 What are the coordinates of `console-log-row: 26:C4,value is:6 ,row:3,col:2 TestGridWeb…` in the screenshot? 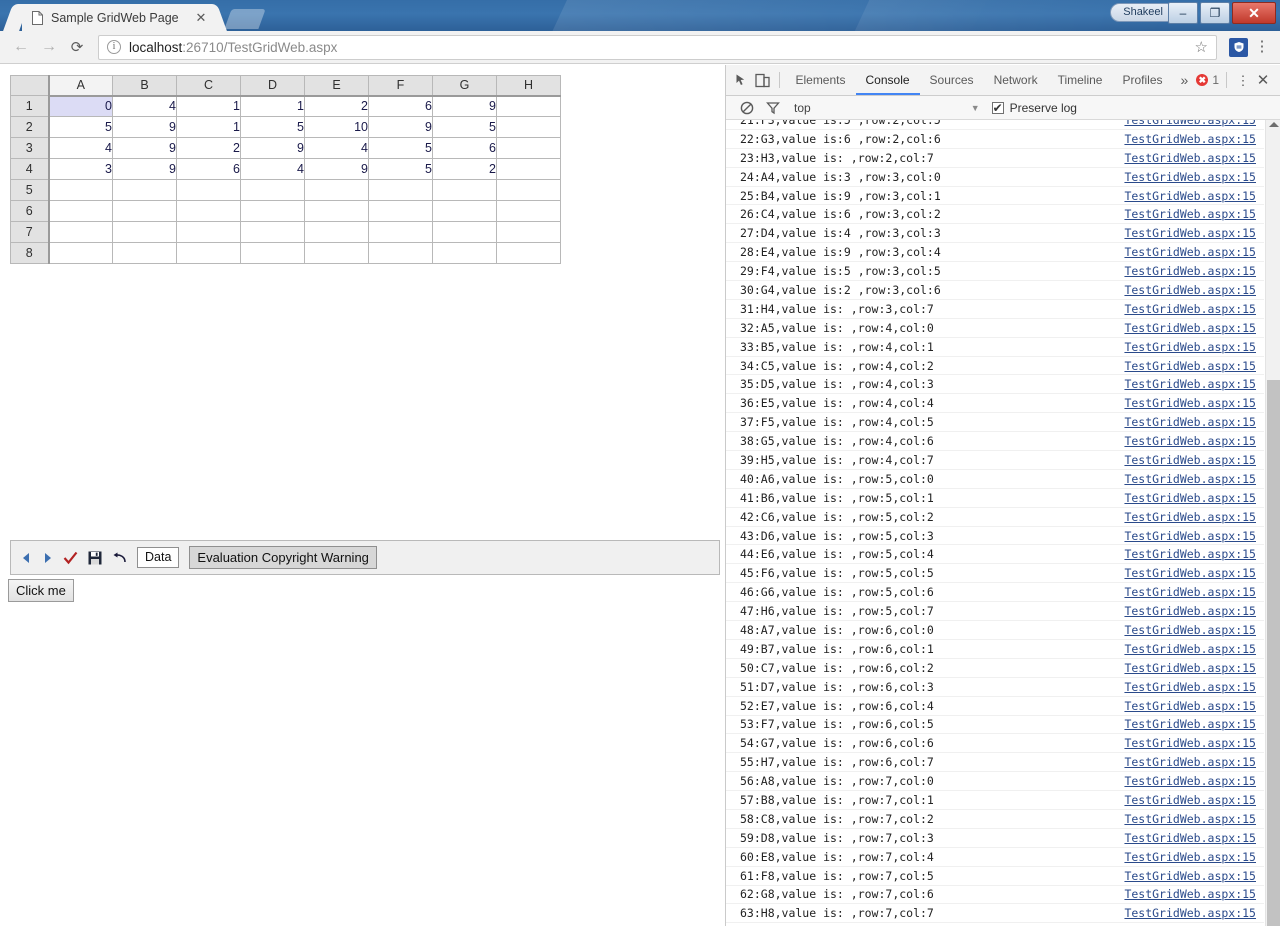 It's located at (995, 215).